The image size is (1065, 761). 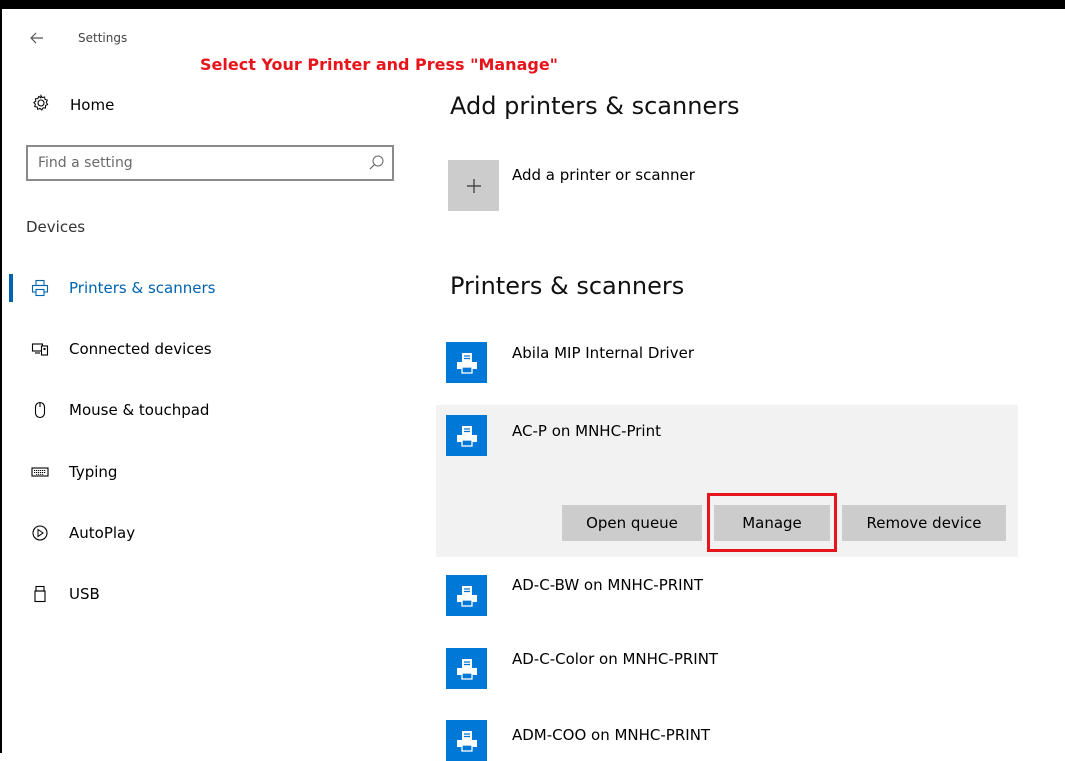 I want to click on printer-name: ADM-COO on MNHC-PRINT, so click(x=611, y=735).